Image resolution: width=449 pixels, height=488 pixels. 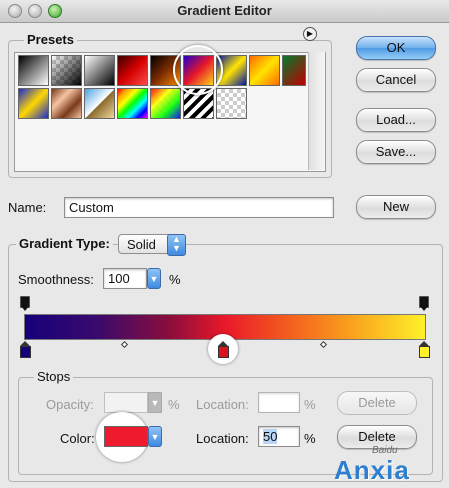 I want to click on ok-button: OK, so click(x=396, y=48).